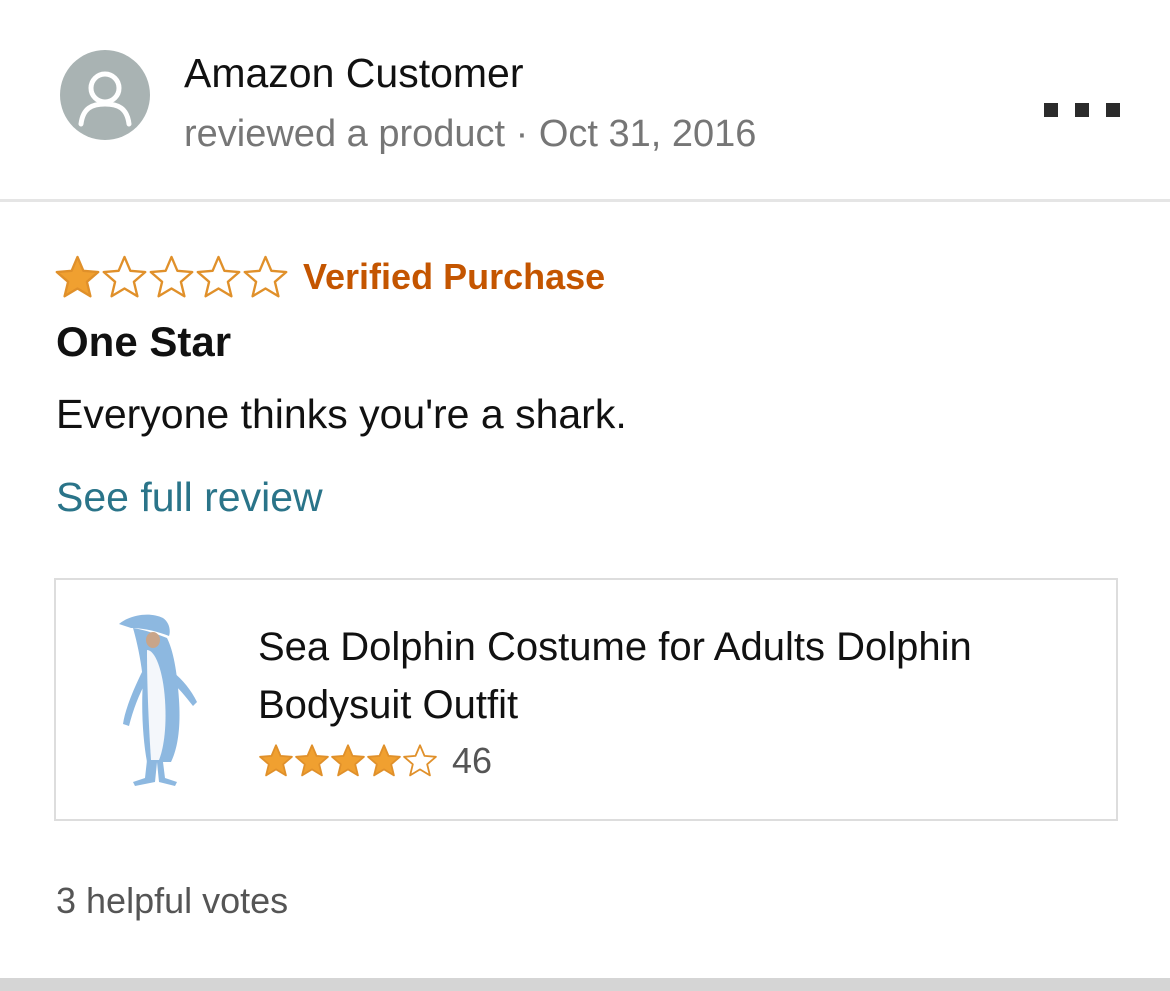 This screenshot has height=991, width=1170. I want to click on product-image, so click(161, 700).